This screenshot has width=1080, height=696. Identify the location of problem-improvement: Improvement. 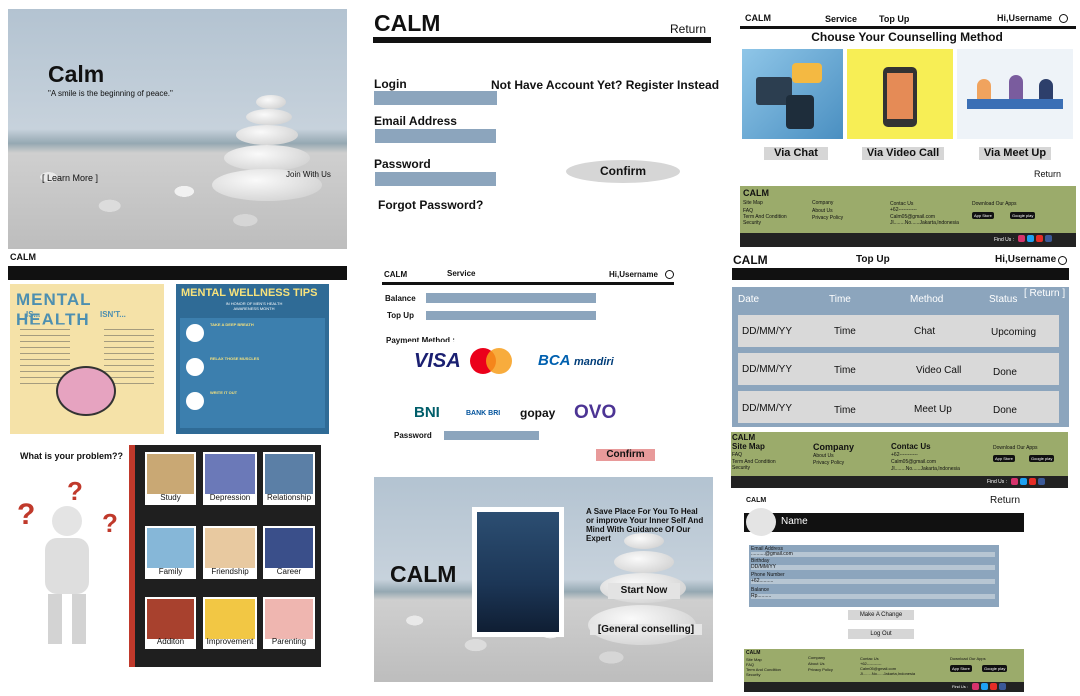
(230, 623).